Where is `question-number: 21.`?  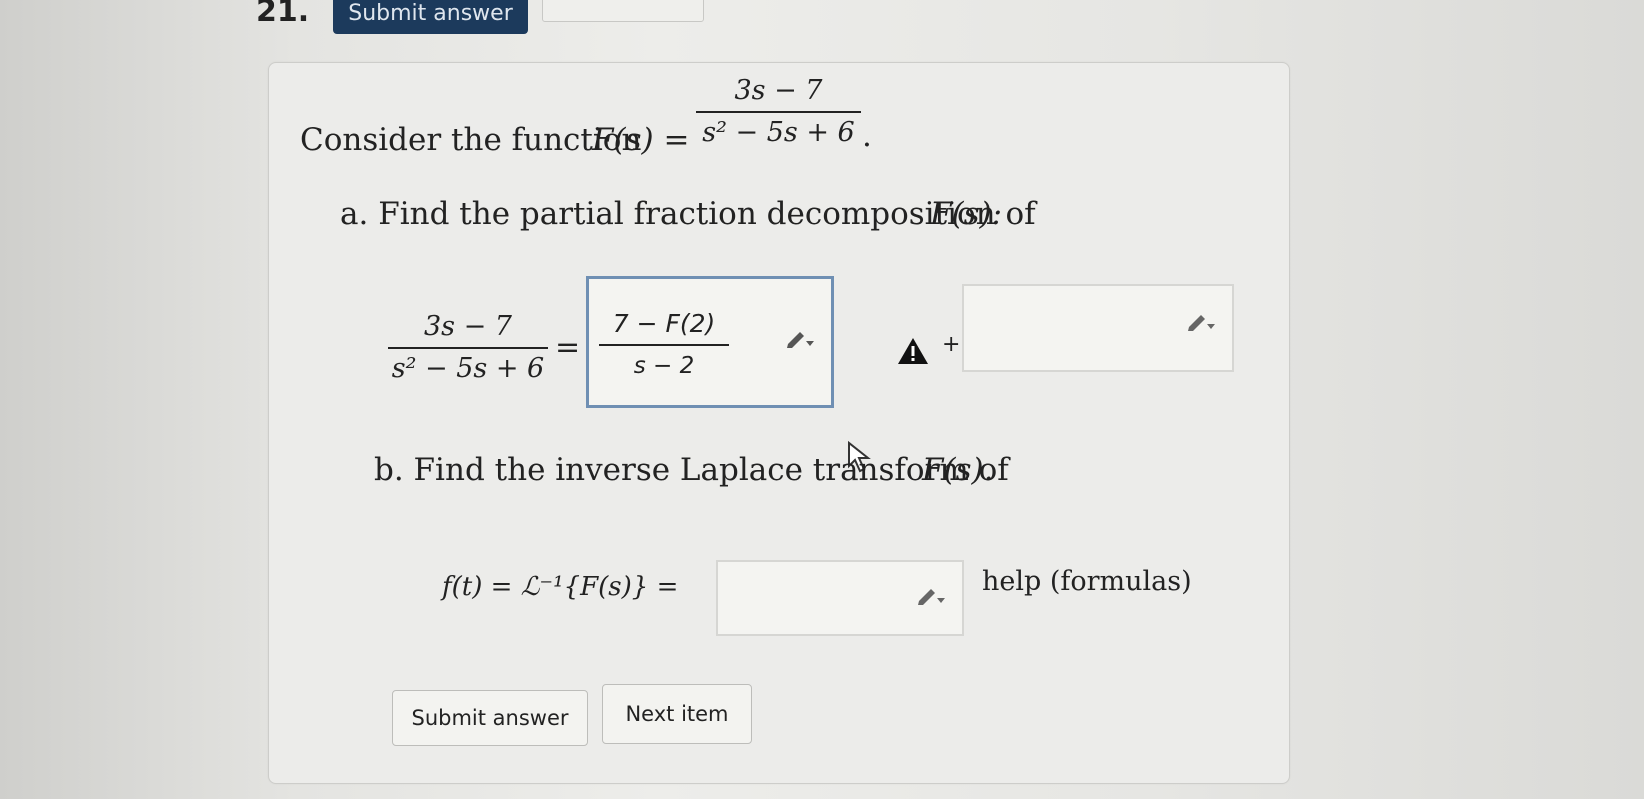
question-number: 21. is located at coordinates (283, 14).